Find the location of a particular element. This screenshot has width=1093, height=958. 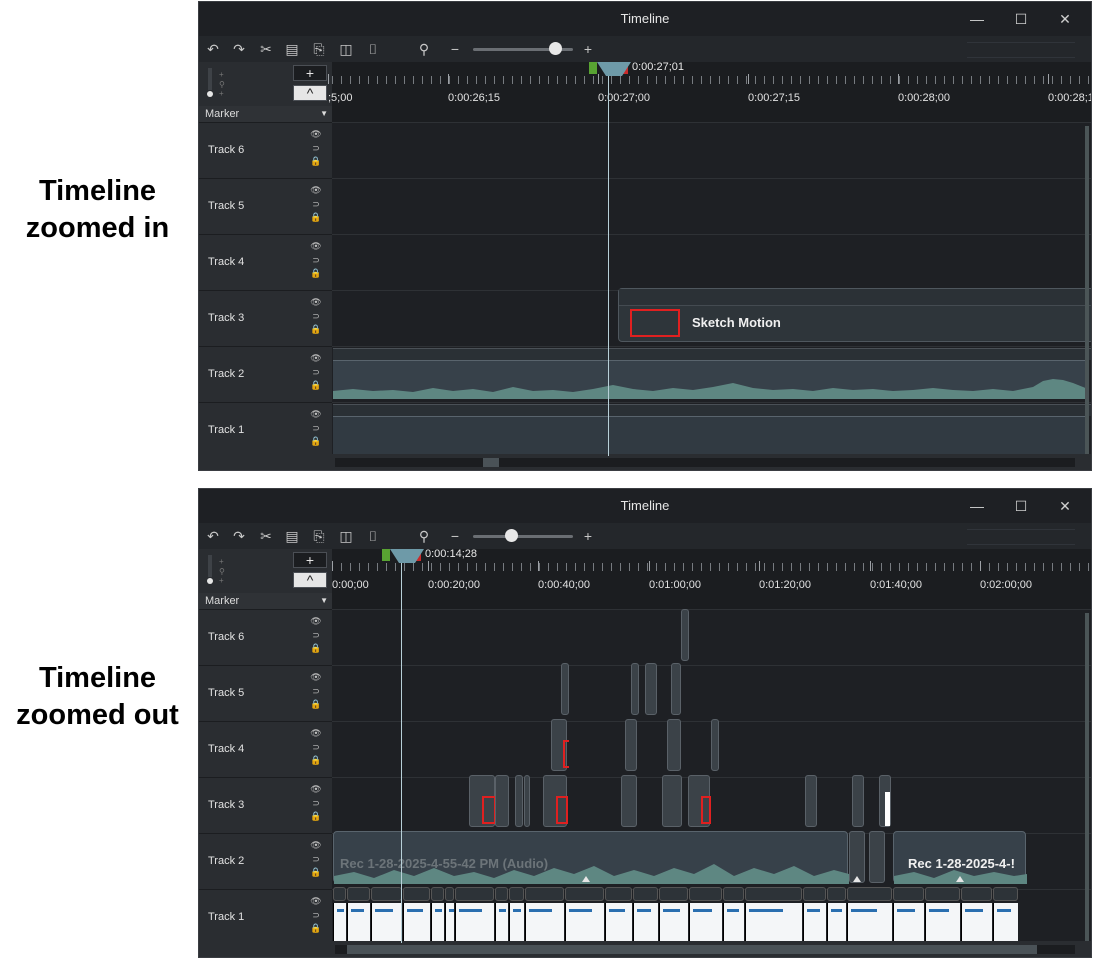

horizontal-scroll-thumb is located at coordinates (491, 462).